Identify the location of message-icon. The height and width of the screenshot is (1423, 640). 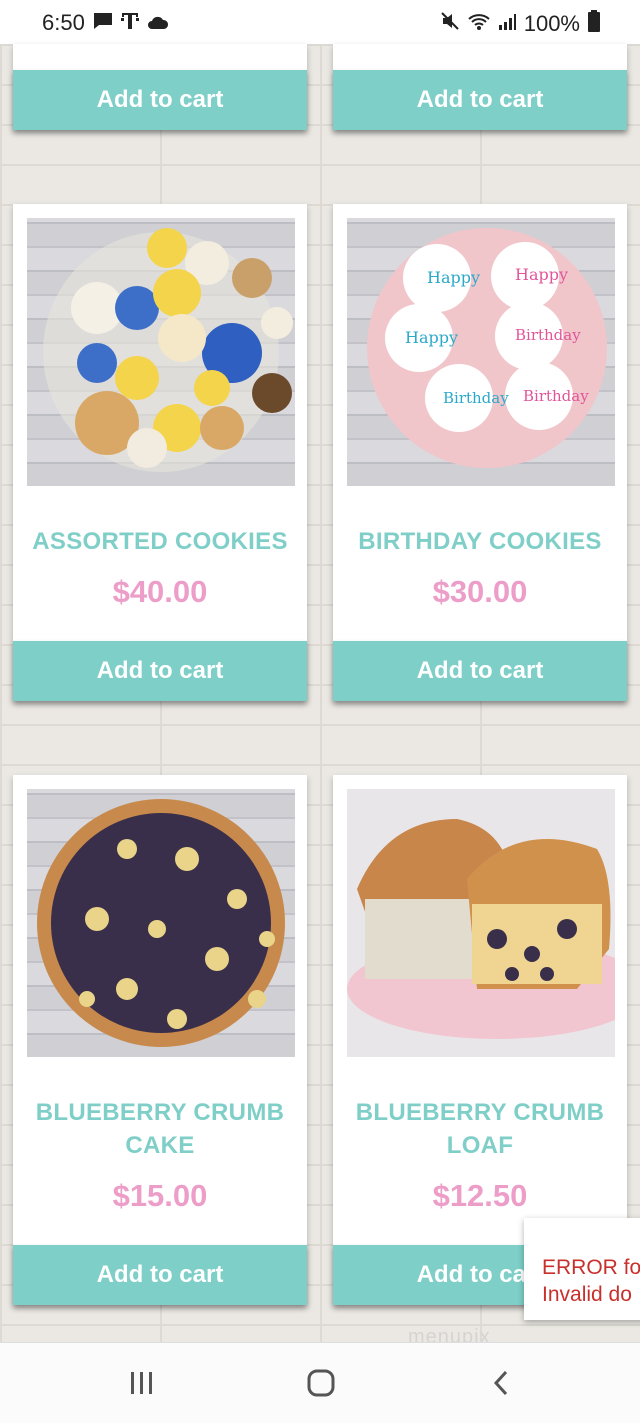
(103, 23).